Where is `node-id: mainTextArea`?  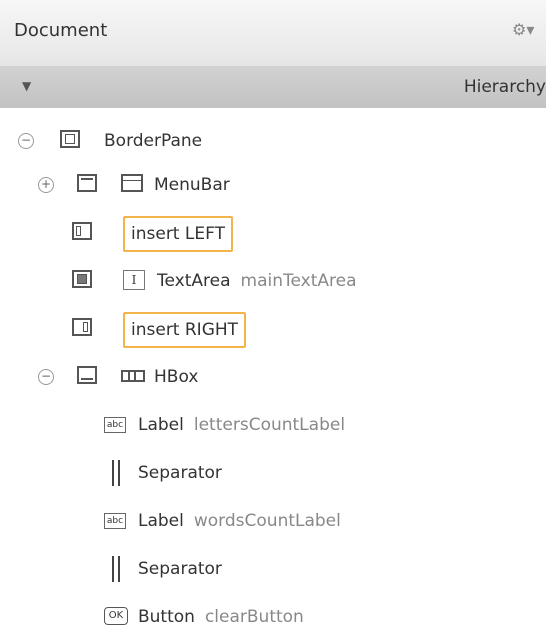 node-id: mainTextArea is located at coordinates (298, 281).